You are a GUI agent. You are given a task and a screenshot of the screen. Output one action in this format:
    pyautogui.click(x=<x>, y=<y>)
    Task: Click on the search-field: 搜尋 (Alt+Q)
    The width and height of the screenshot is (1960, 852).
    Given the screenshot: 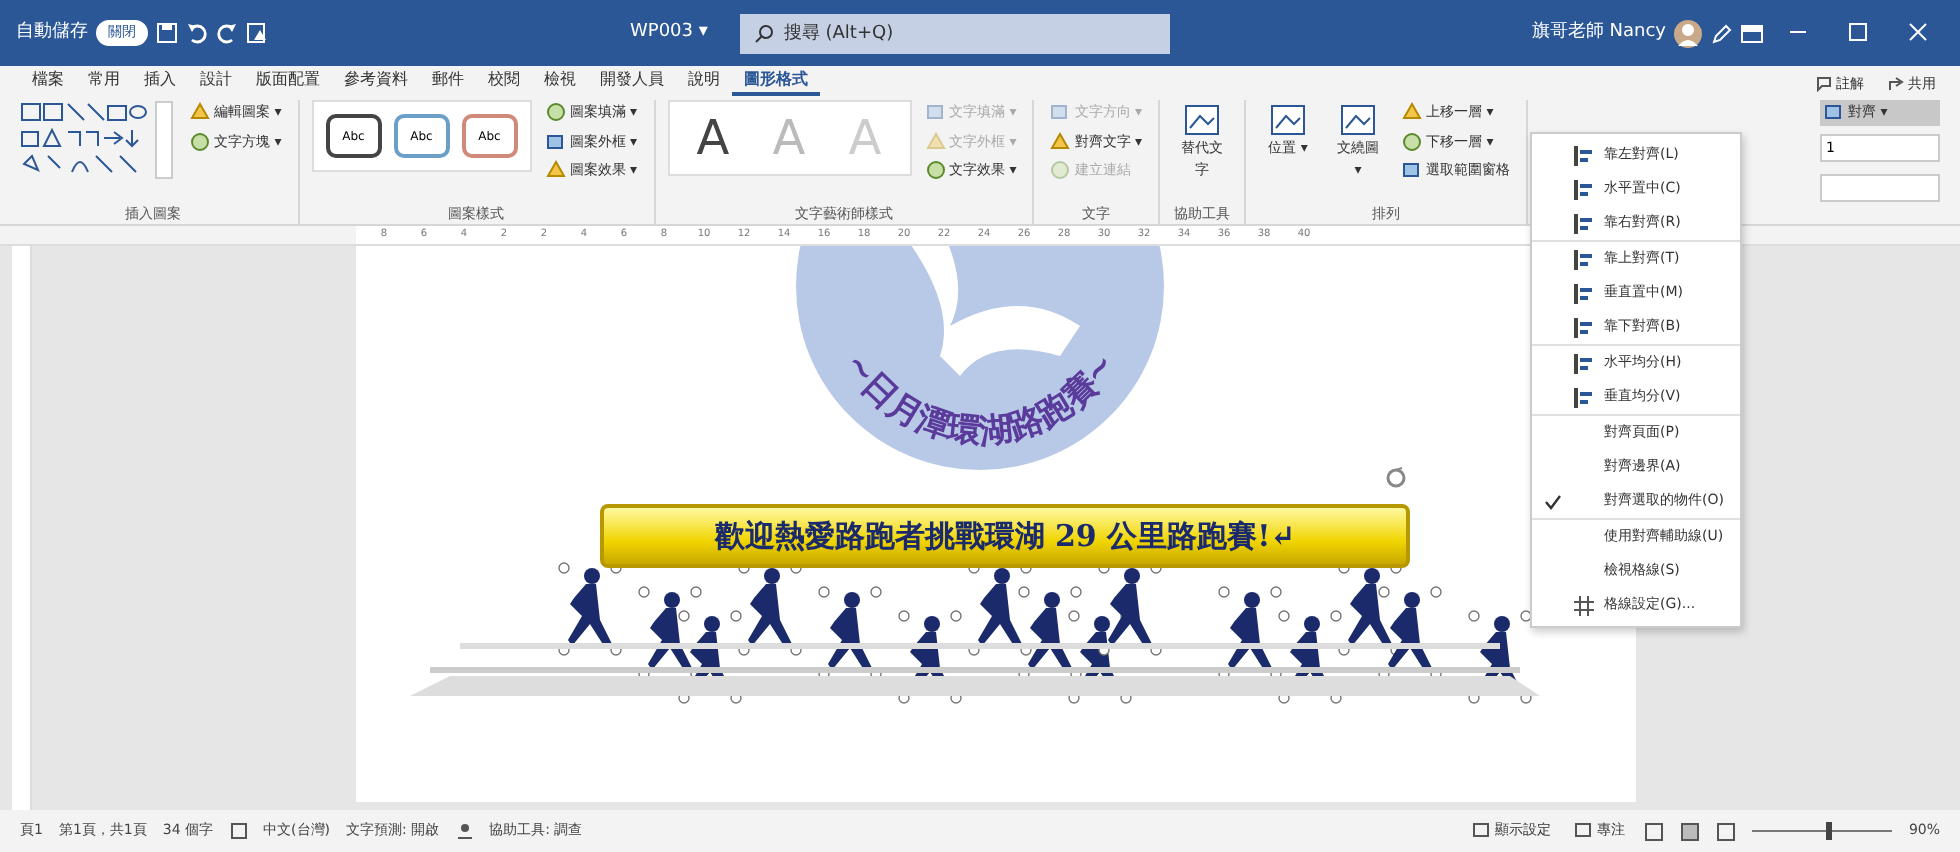 What is the action you would take?
    pyautogui.click(x=954, y=33)
    